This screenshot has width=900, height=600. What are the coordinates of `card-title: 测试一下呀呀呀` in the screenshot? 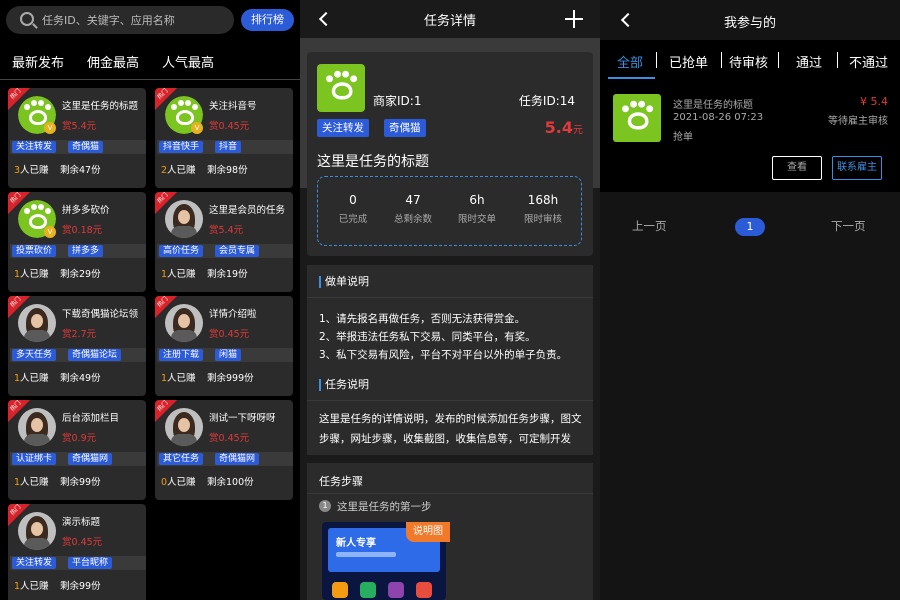 It's located at (242, 418).